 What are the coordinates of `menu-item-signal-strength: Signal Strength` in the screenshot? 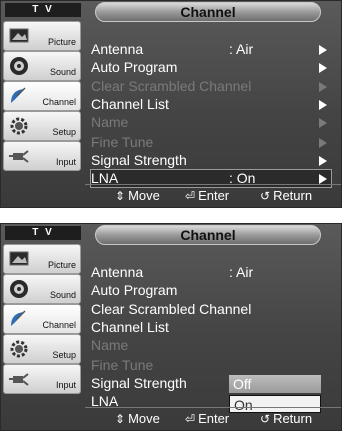 It's located at (211, 160).